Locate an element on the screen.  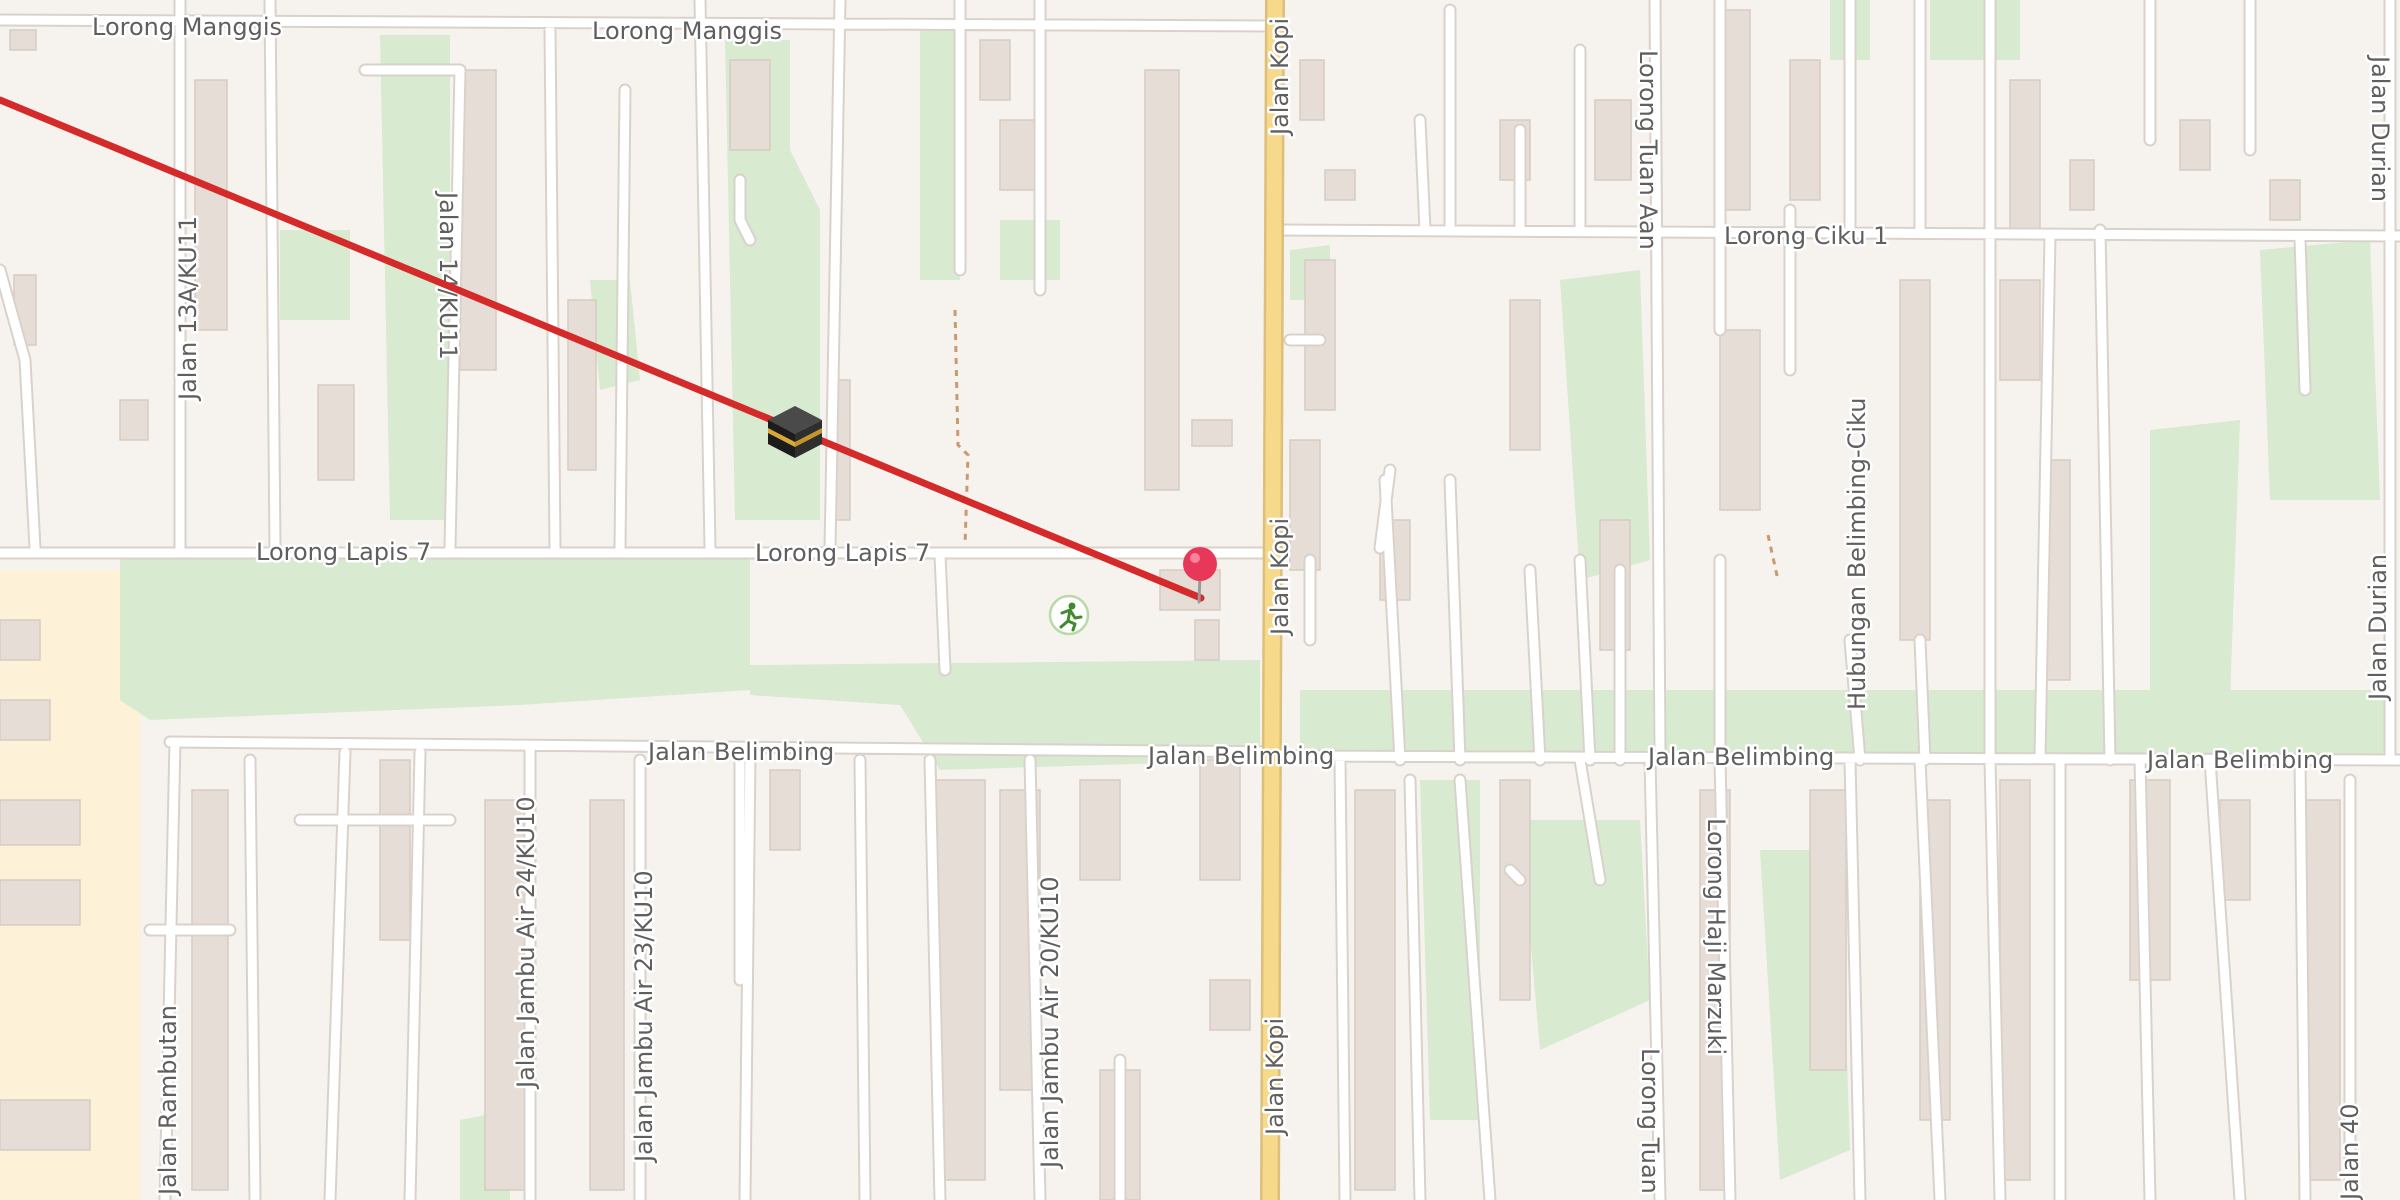
street-label: Jalan 14/KU11 is located at coordinates (448, 275).